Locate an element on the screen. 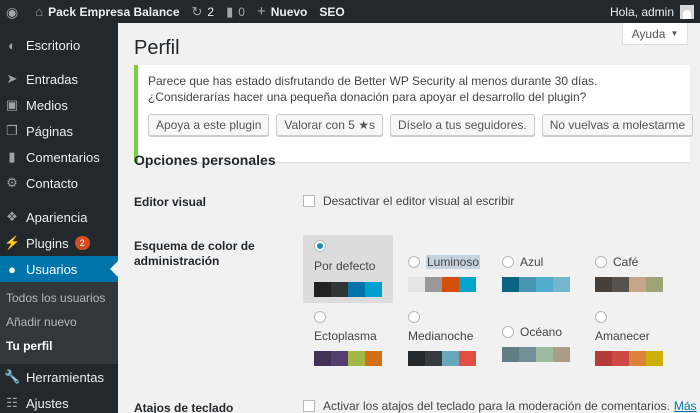  updates-link: ↻ 2 is located at coordinates (203, 11).